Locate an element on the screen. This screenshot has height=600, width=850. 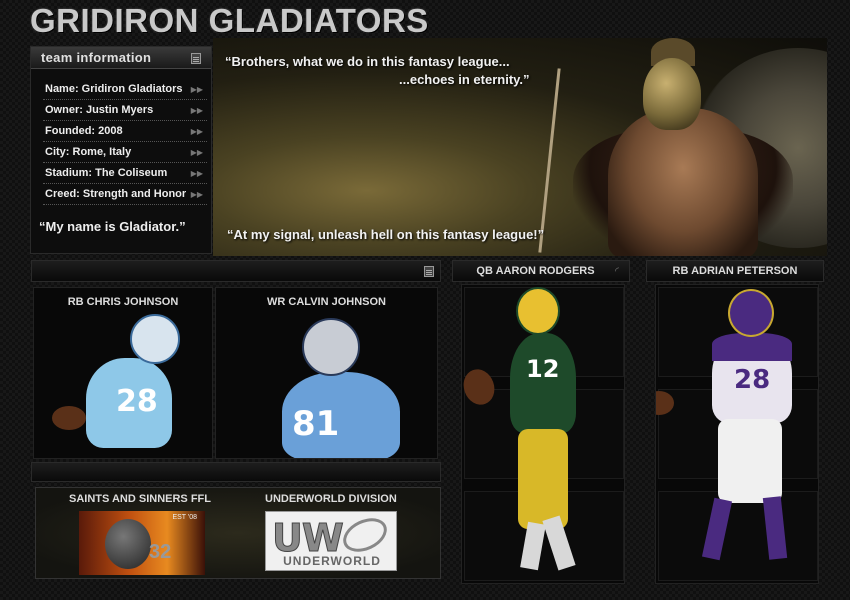
team-info-row-city: City: Rome, Italy ▶▶ is located at coordinates (125, 153).